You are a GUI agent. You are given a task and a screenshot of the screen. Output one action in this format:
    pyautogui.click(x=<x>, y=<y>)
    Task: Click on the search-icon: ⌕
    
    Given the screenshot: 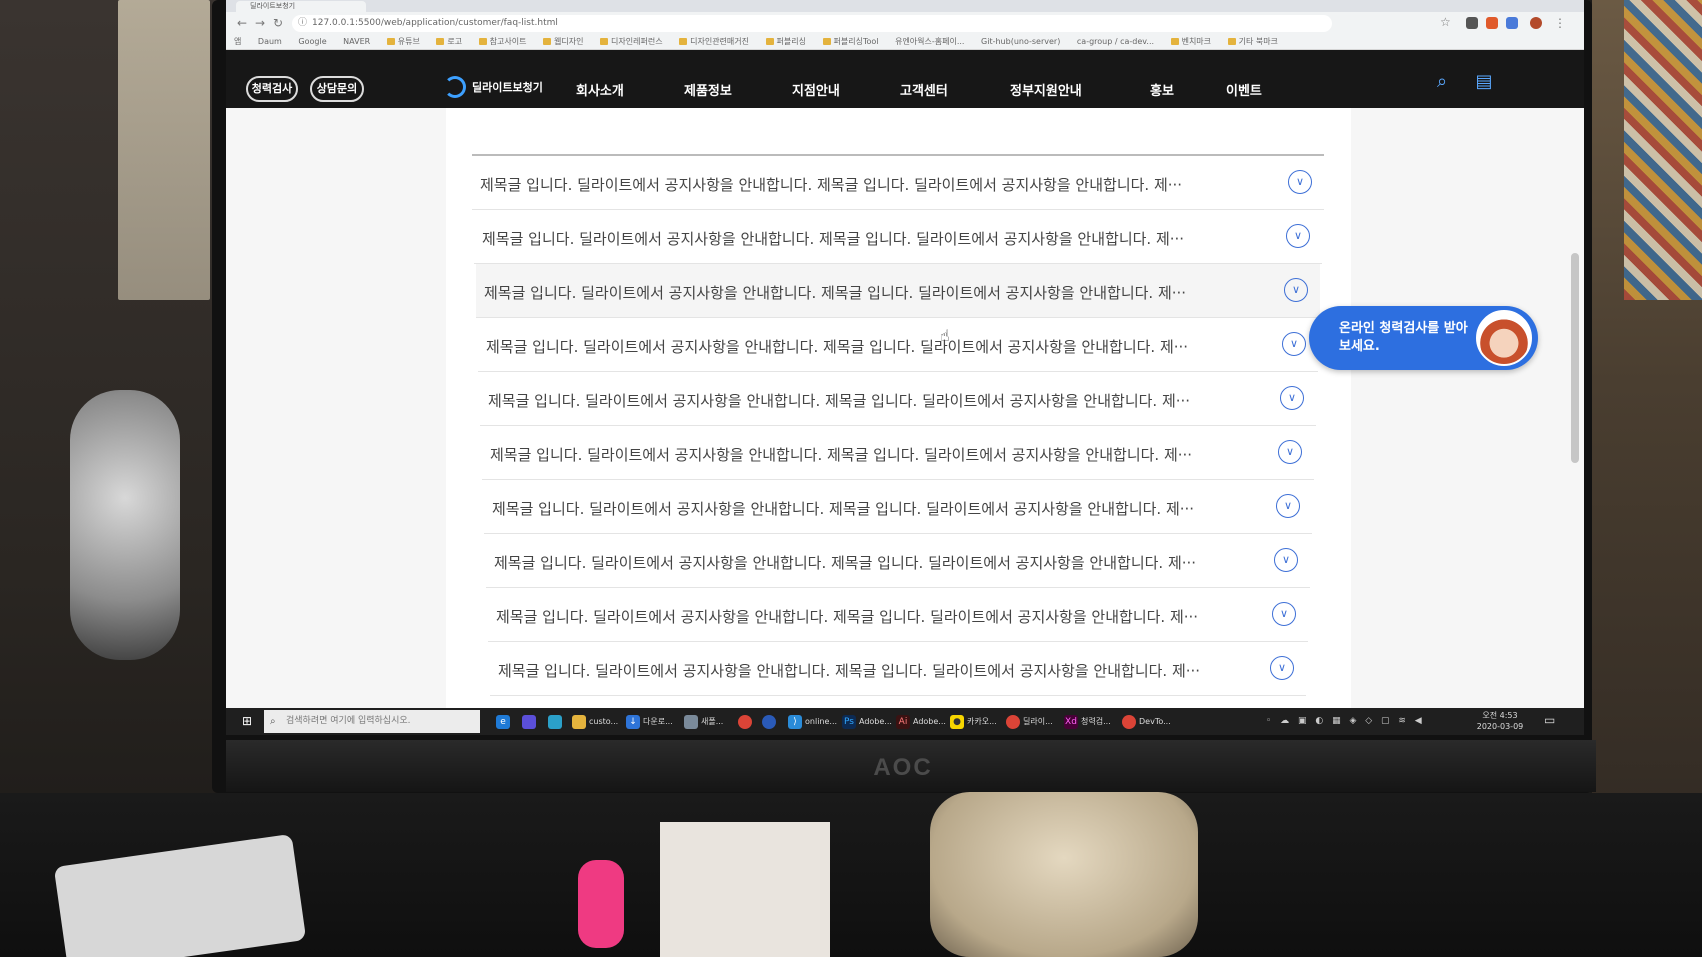 What is the action you would take?
    pyautogui.click(x=1442, y=82)
    